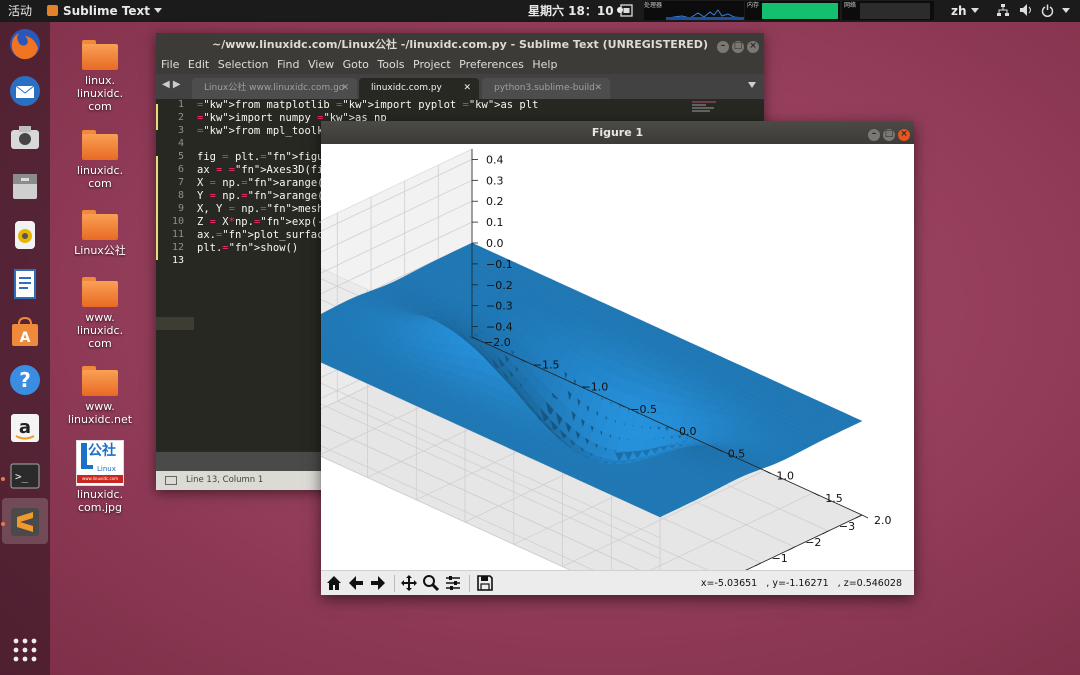 The width and height of the screenshot is (1080, 675). I want to click on line-number: 9, so click(180, 208).